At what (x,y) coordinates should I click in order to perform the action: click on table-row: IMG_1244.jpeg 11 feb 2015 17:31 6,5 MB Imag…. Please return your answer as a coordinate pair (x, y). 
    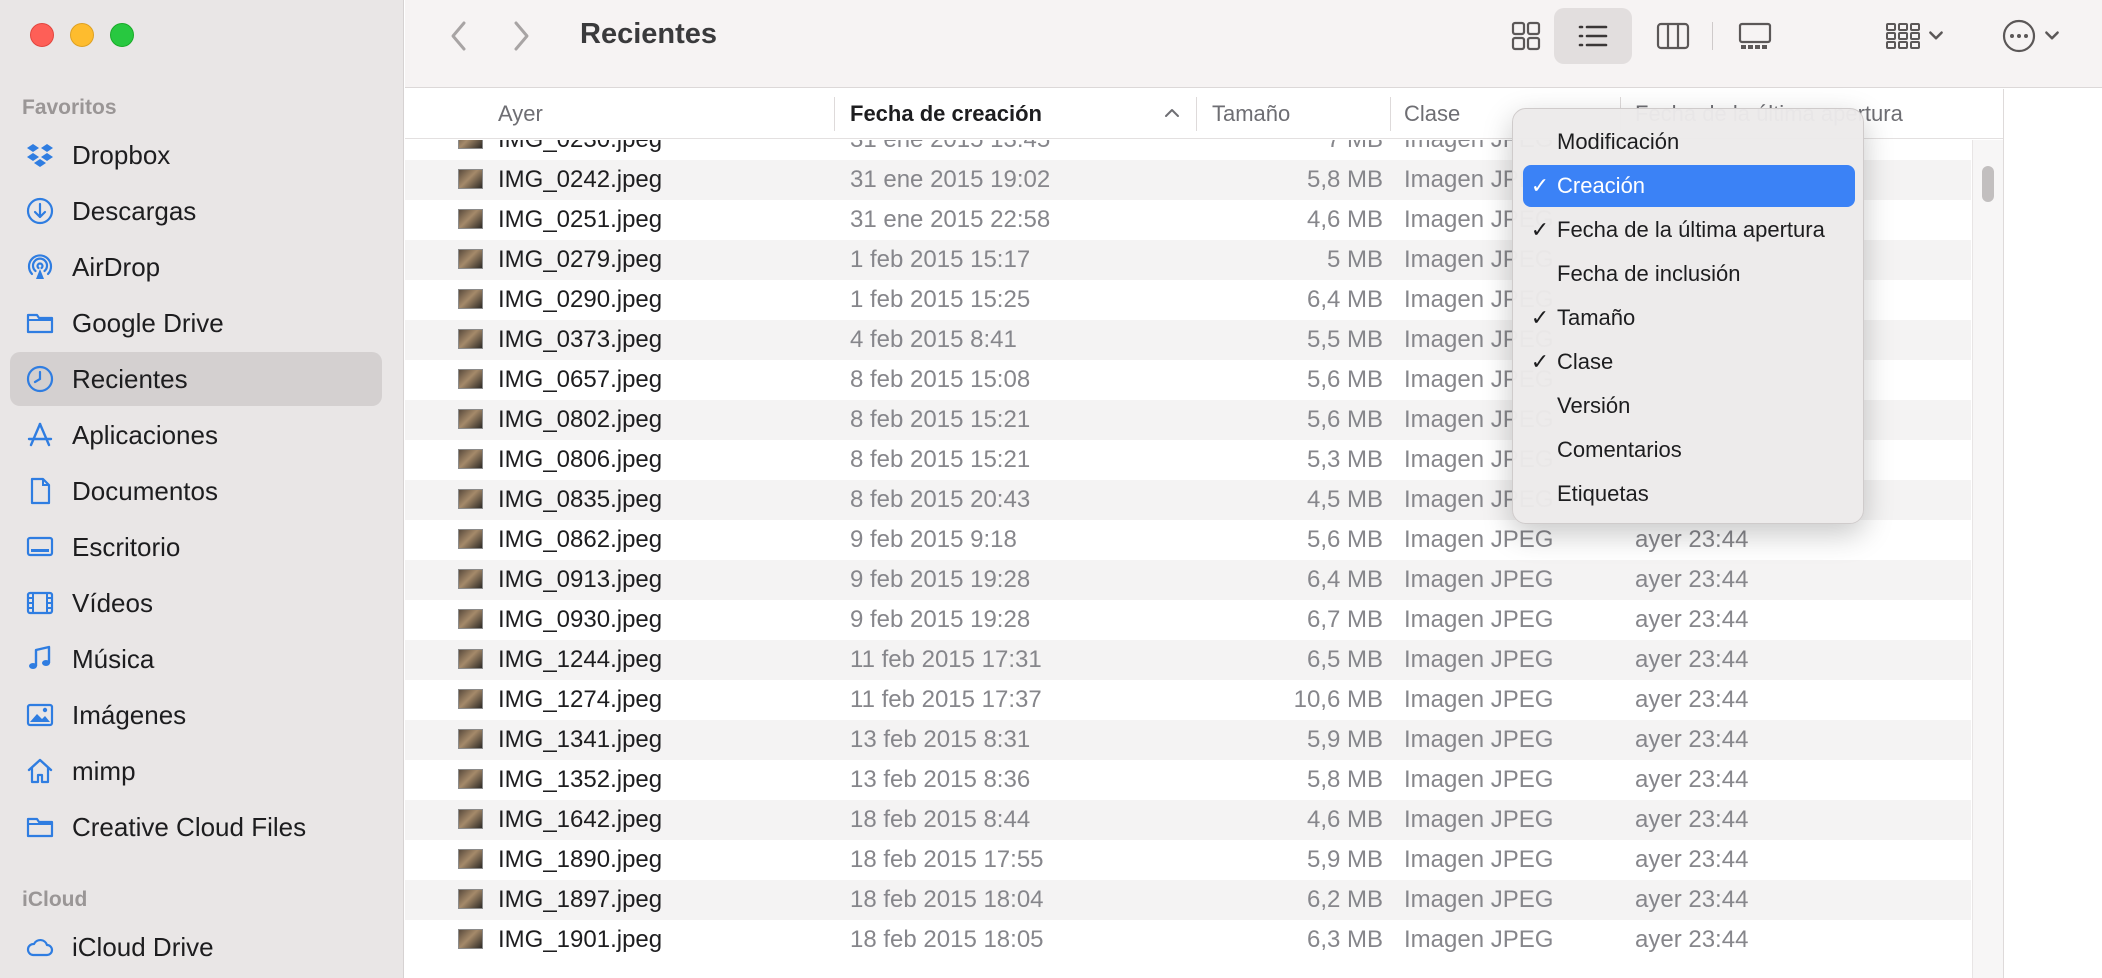
    Looking at the image, I should click on (1188, 660).